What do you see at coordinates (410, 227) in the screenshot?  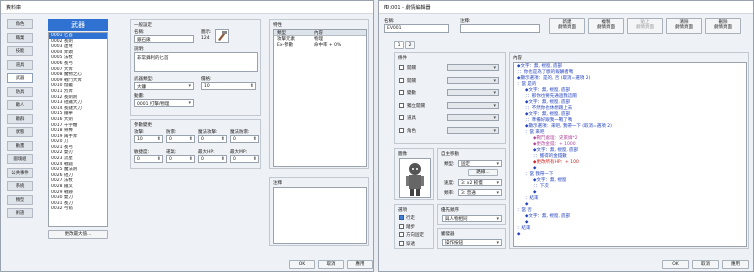 I see `option-label-1: 踏步` at bounding box center [410, 227].